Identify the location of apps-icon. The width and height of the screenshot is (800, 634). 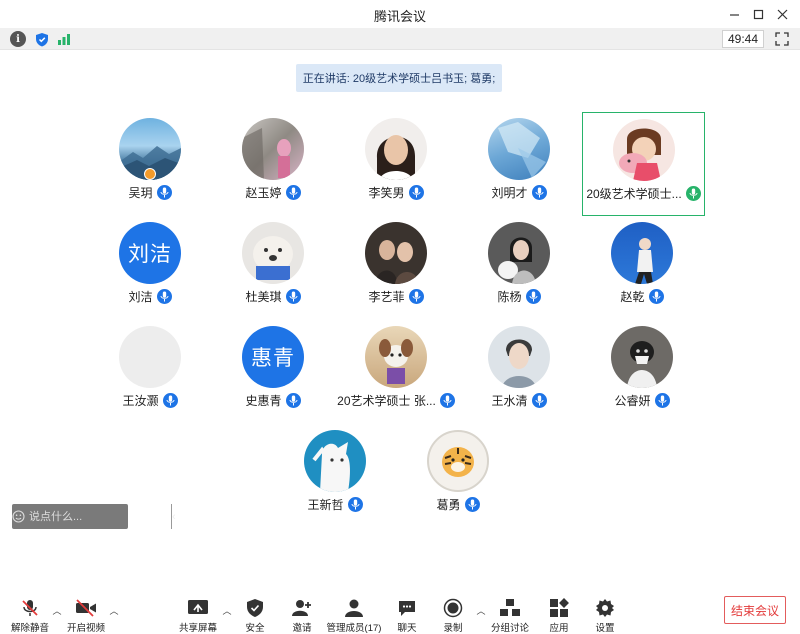
(559, 608).